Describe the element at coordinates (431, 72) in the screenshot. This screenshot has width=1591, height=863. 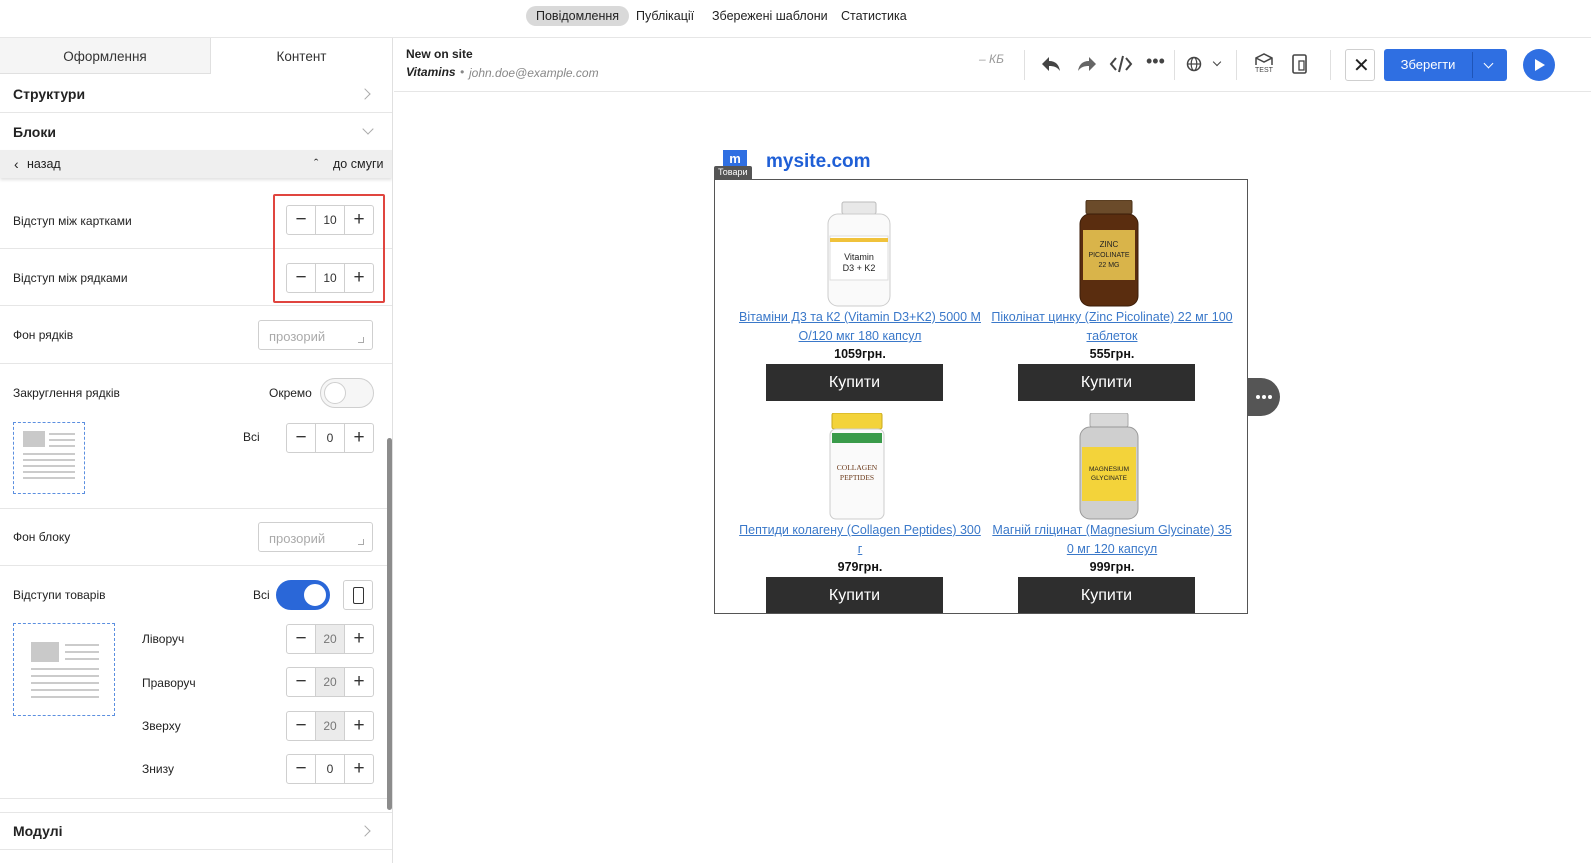
I see `message-subject: Vitamins` at that location.